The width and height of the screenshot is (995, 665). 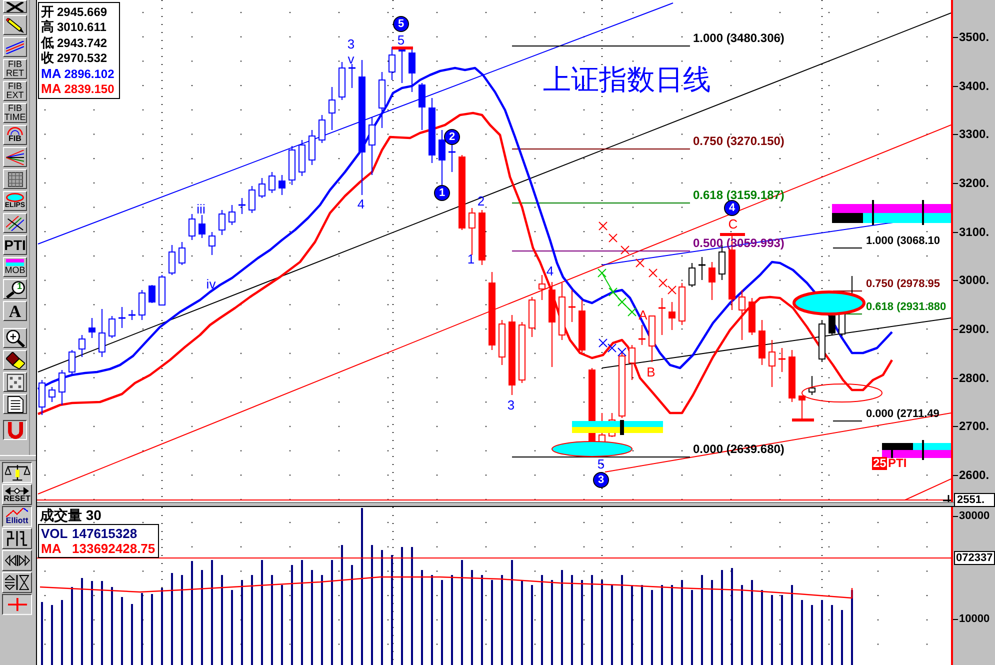 I want to click on checker-icon, so click(x=15, y=382).